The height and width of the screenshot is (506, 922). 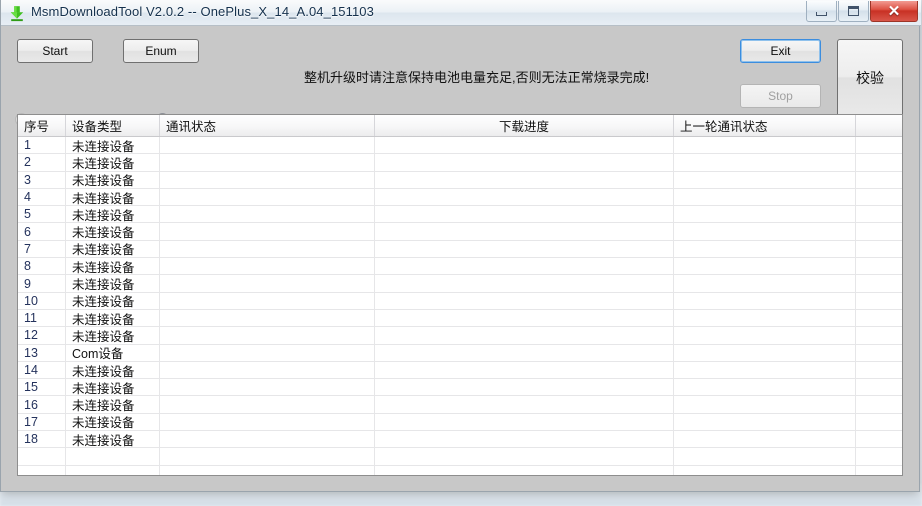 What do you see at coordinates (821, 11) in the screenshot?
I see `minimize-button` at bounding box center [821, 11].